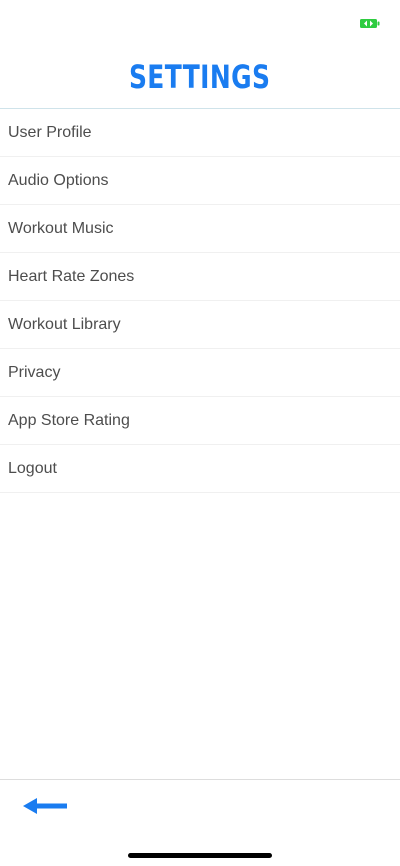 The width and height of the screenshot is (400, 866). Describe the element at coordinates (34, 372) in the screenshot. I see `settings-item-label: Privacy` at that location.